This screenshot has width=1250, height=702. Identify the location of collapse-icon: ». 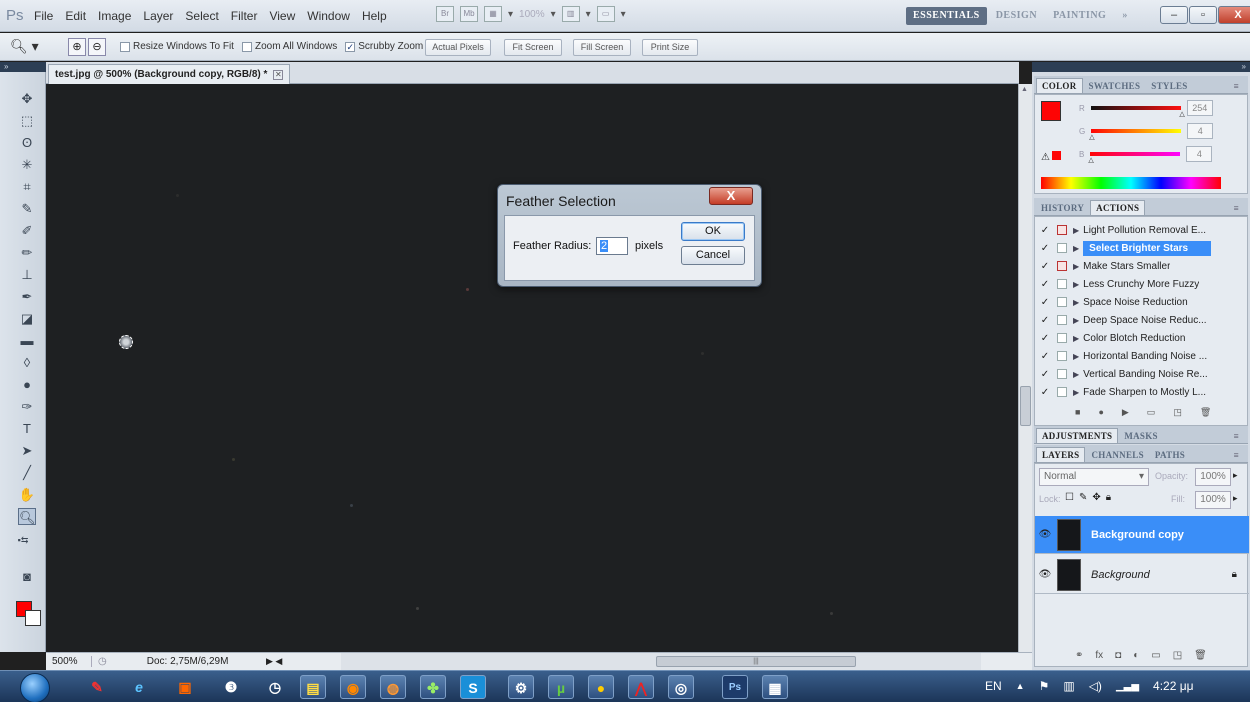
(23, 67).